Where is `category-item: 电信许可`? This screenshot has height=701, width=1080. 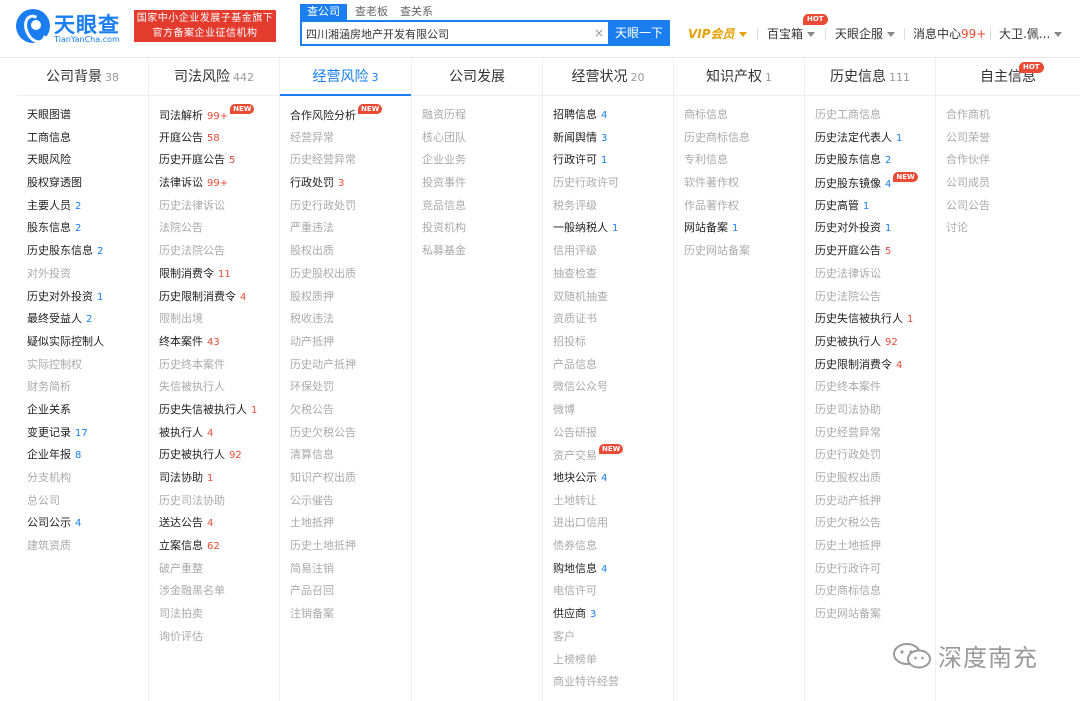
category-item: 电信许可 is located at coordinates (608, 591).